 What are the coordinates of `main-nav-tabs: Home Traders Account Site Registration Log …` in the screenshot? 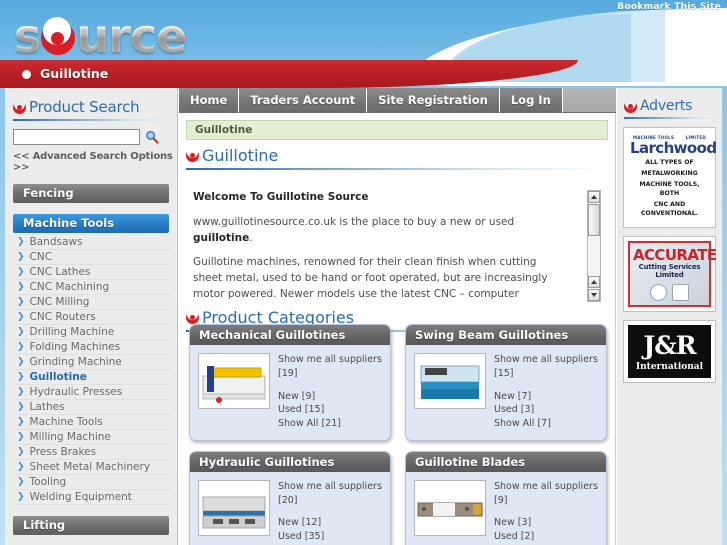 It's located at (397, 100).